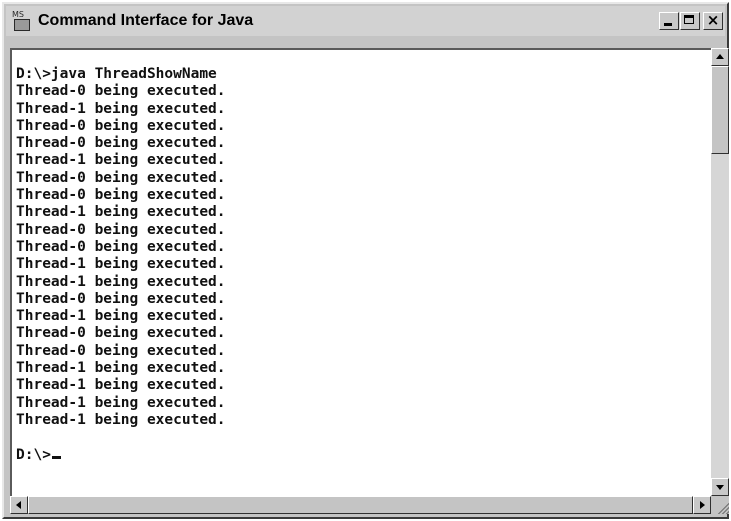 This screenshot has width=731, height=521. Describe the element at coordinates (365, 21) in the screenshot. I see `title-bar: MS Command Interface for Java ×` at that location.